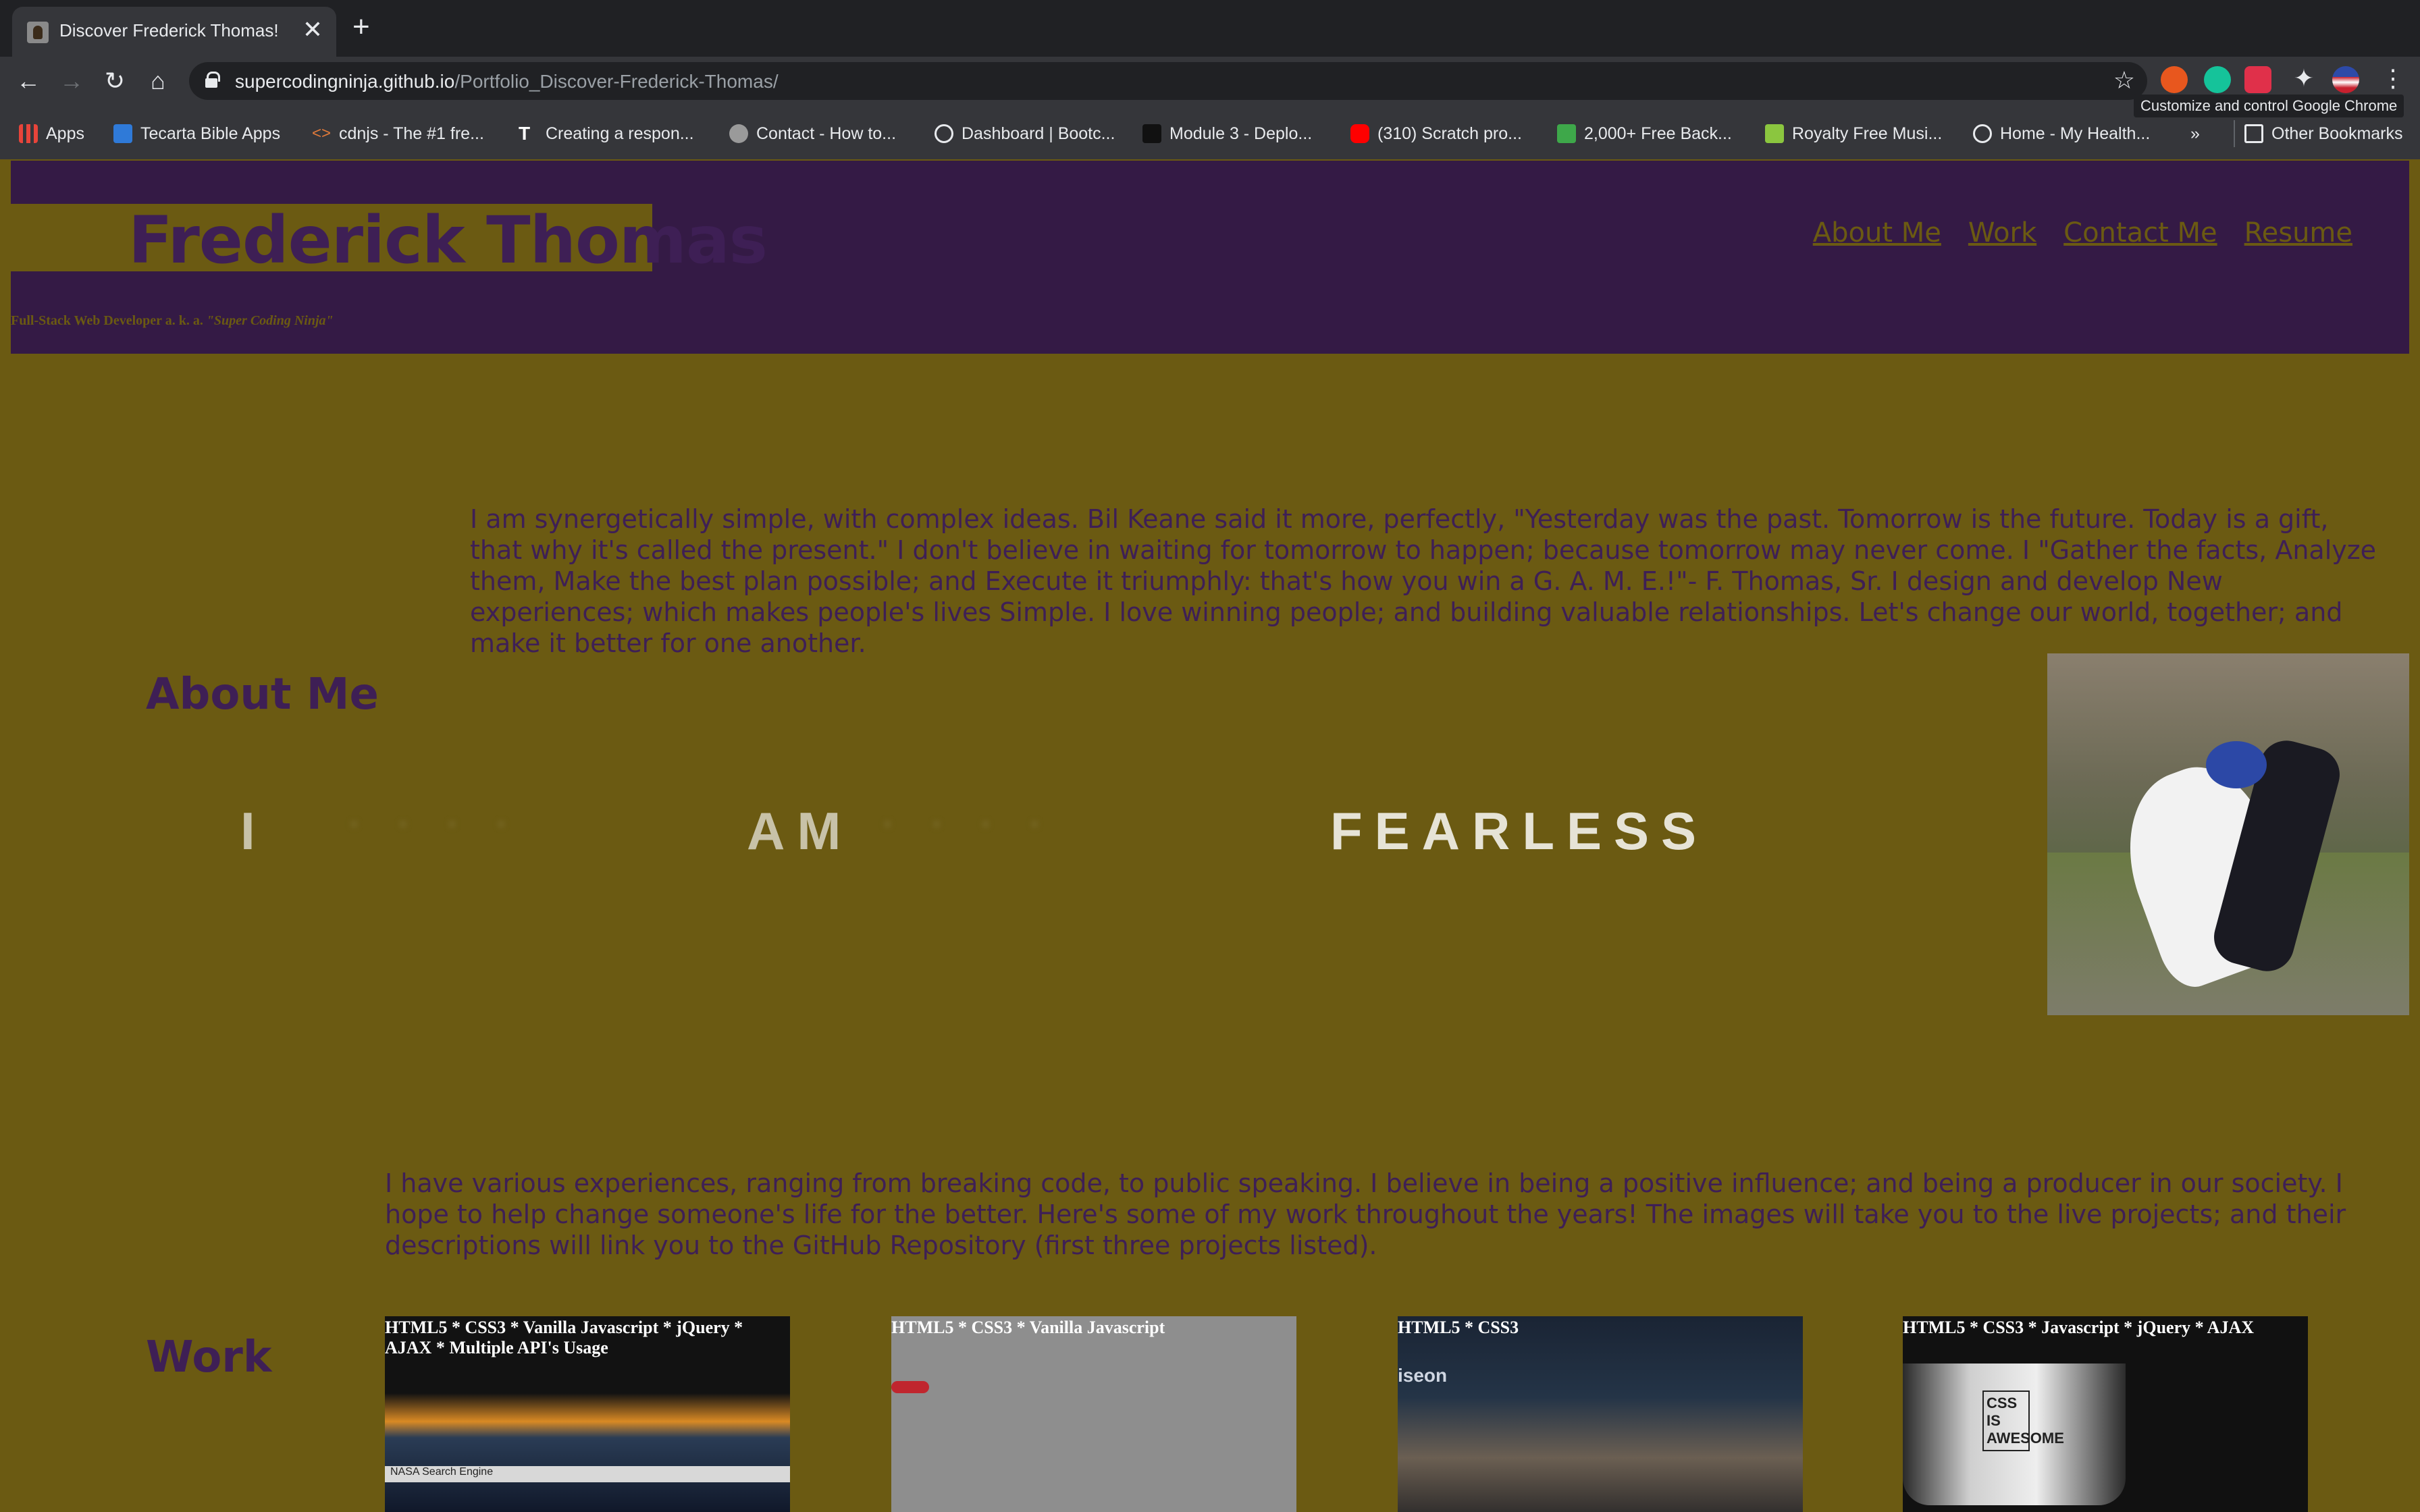 The height and width of the screenshot is (1512, 2420). Describe the element at coordinates (2393, 78) in the screenshot. I see `kebab-menu-icon: ⋮` at that location.